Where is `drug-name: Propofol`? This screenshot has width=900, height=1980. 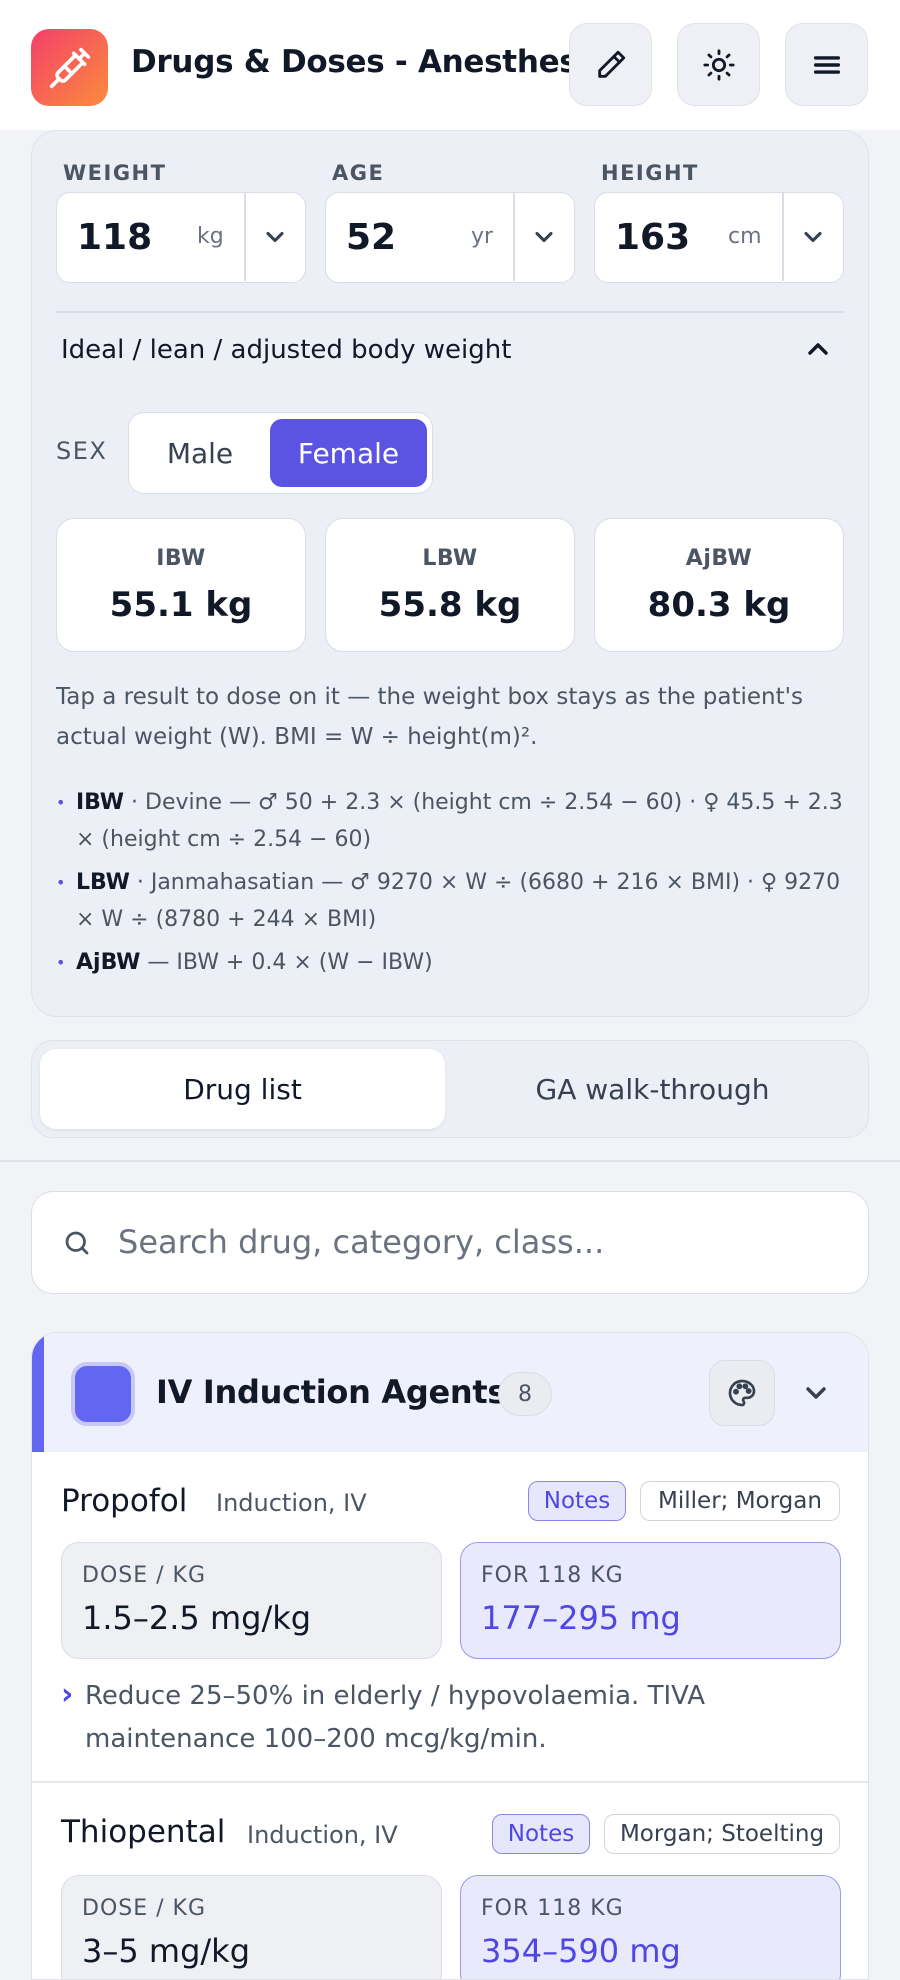
drug-name: Propofol is located at coordinates (124, 1501).